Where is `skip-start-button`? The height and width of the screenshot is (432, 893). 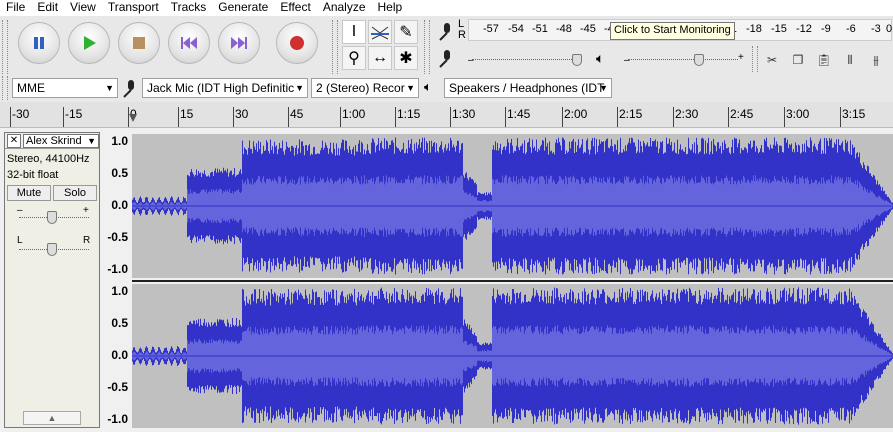 skip-start-button is located at coordinates (189, 43).